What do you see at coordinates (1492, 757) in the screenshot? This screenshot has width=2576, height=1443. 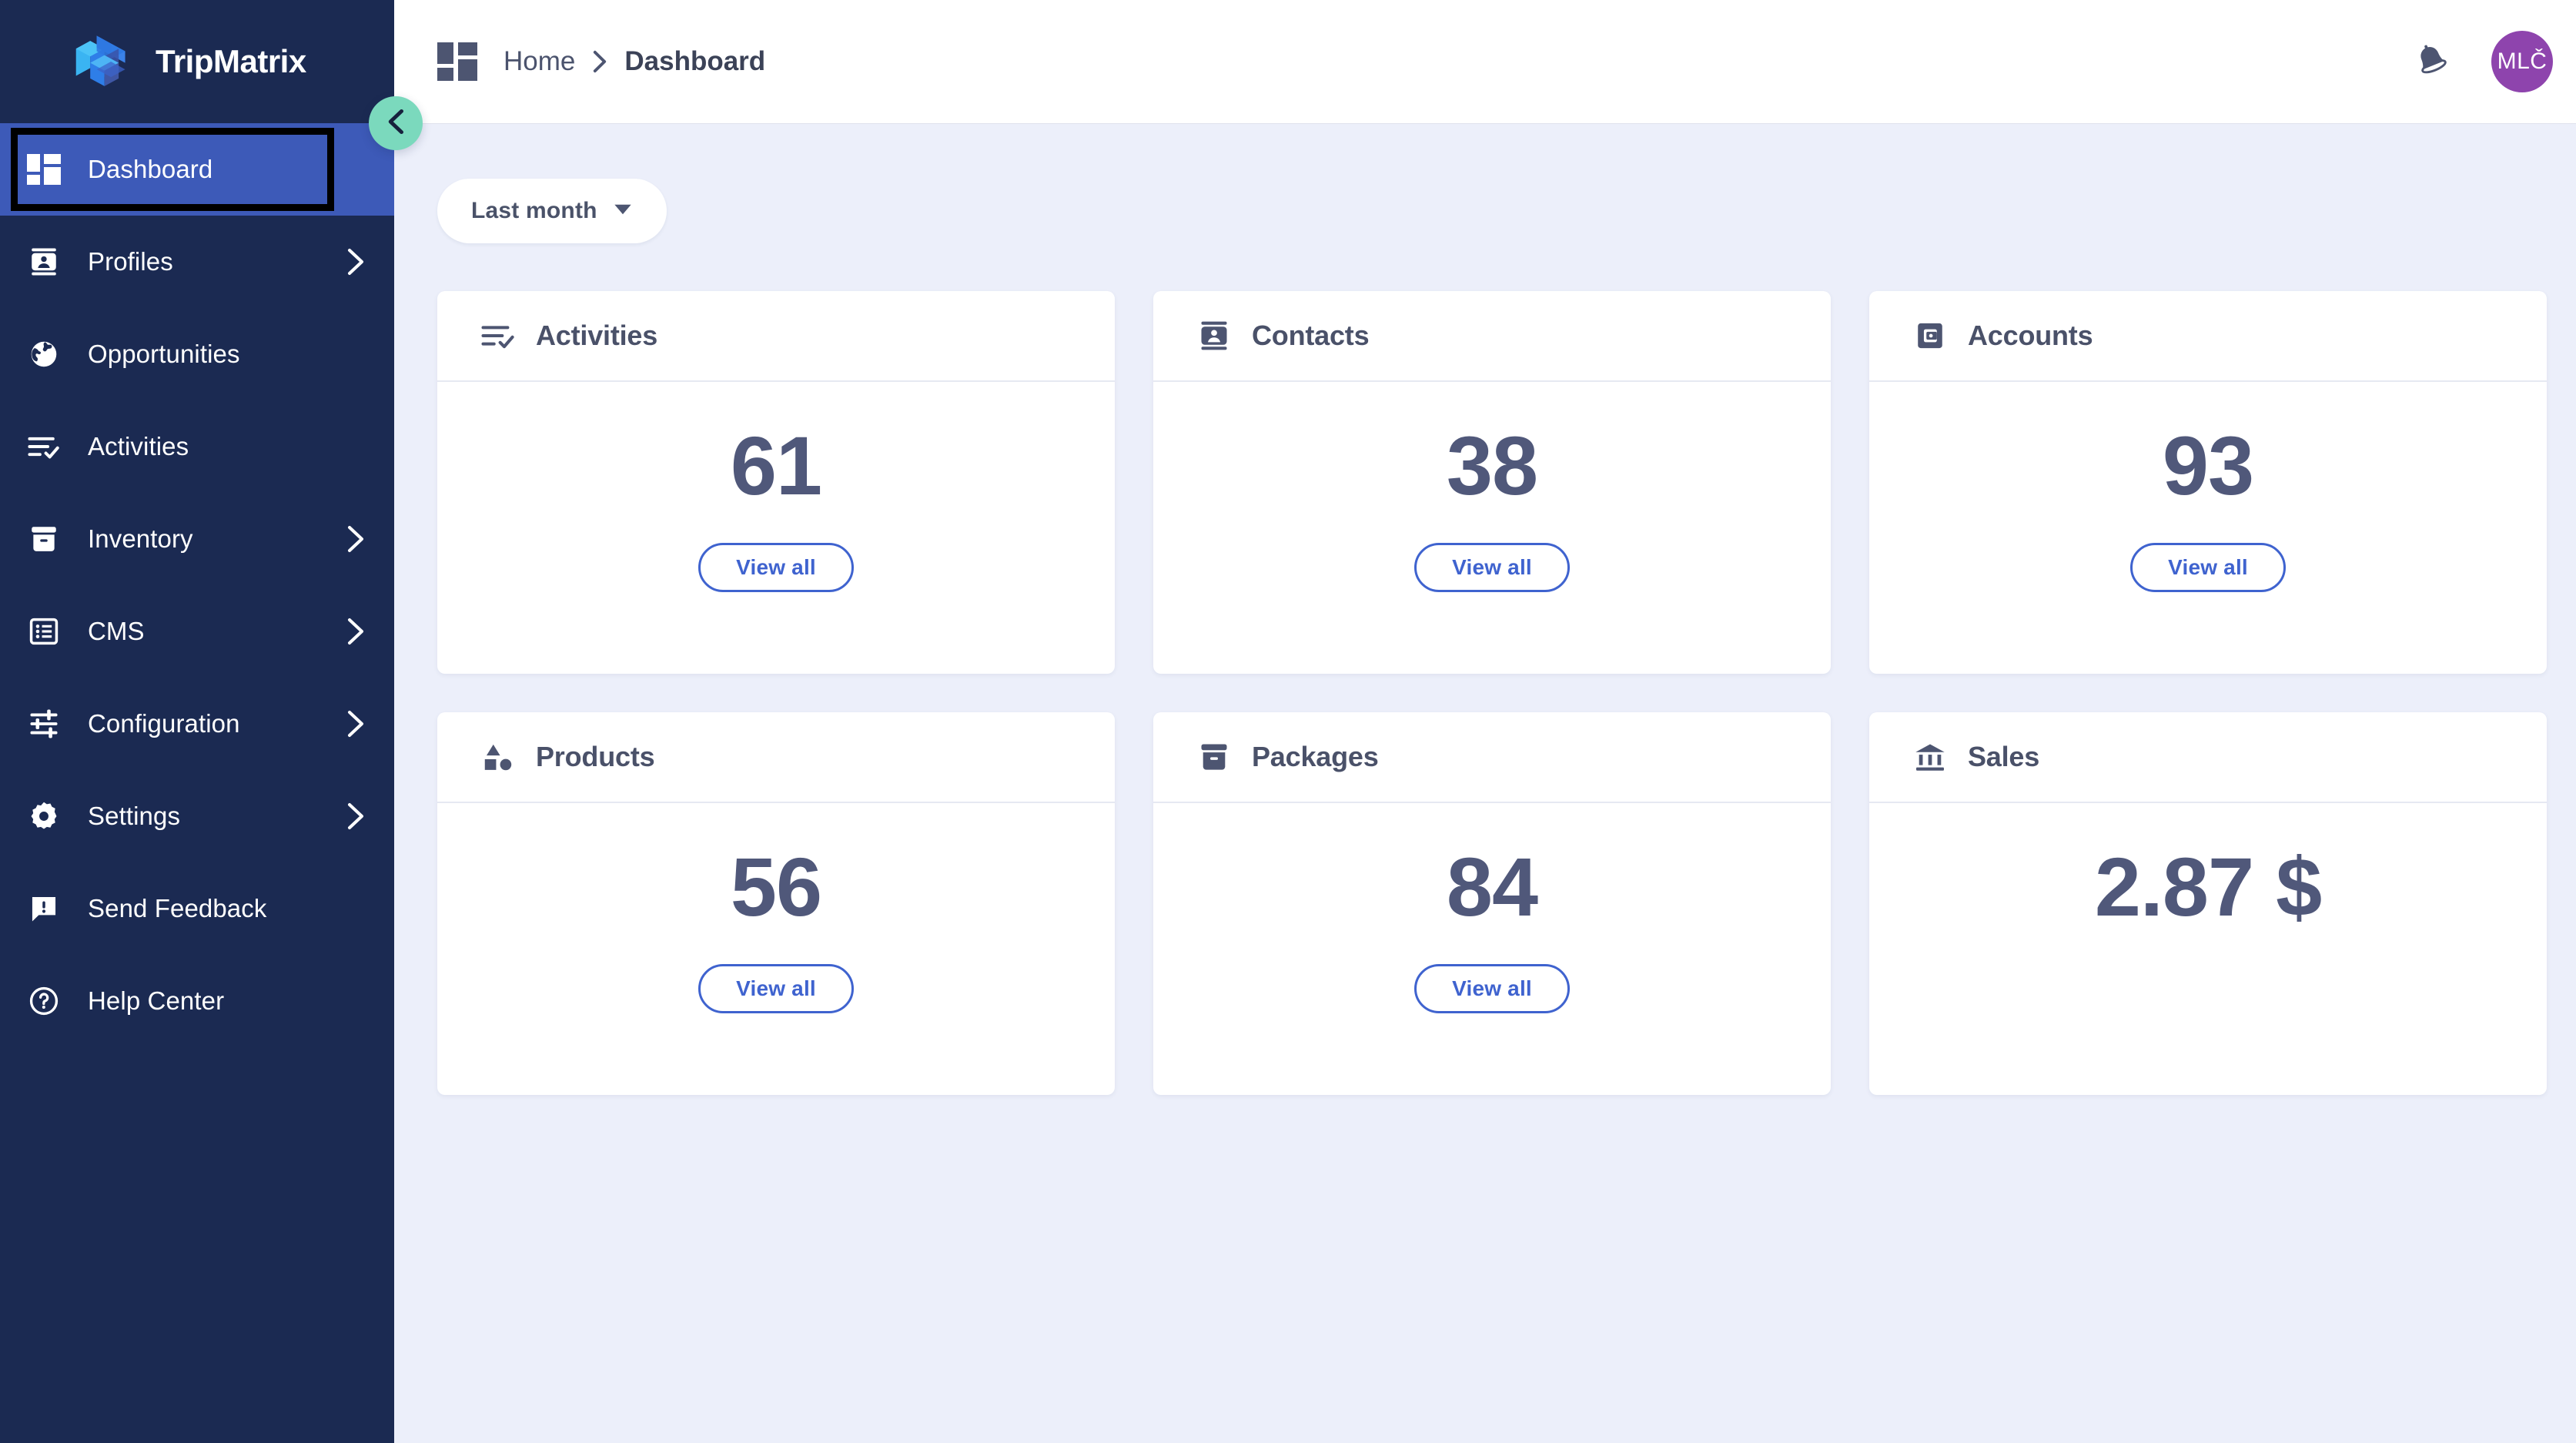 I see `card-header: Packages` at bounding box center [1492, 757].